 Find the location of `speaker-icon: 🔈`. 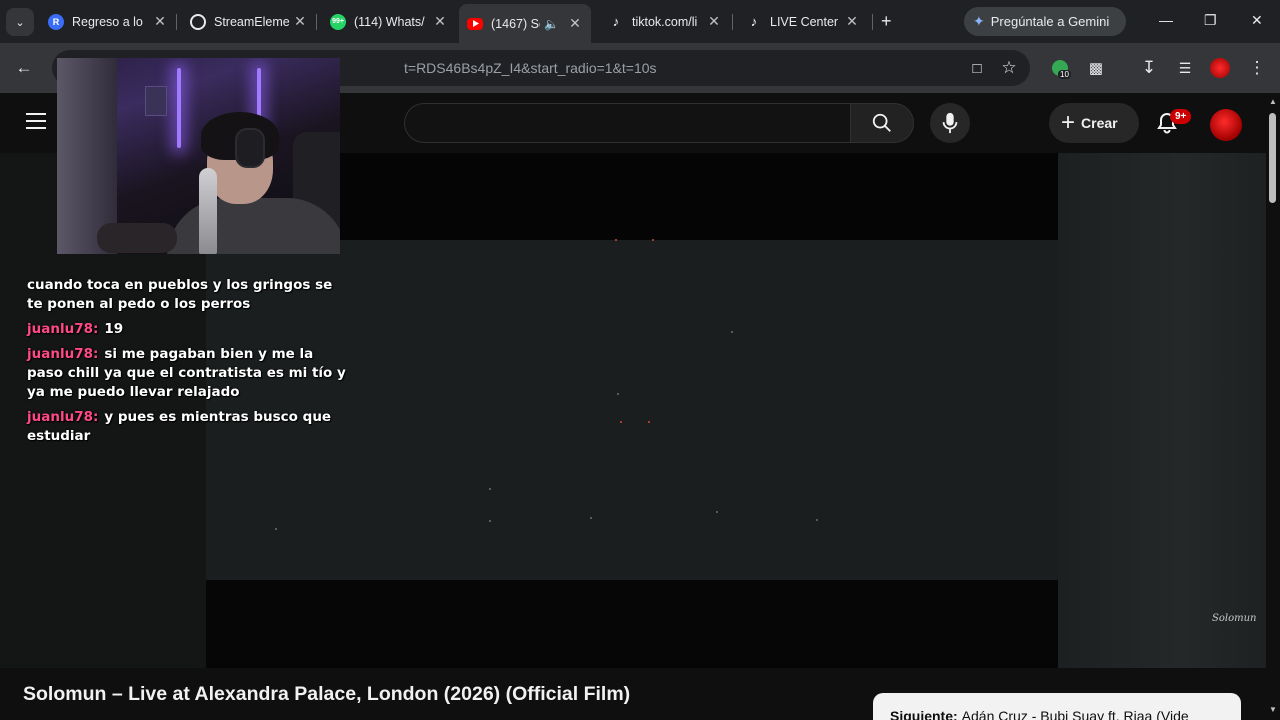

speaker-icon: 🔈 is located at coordinates (551, 24).